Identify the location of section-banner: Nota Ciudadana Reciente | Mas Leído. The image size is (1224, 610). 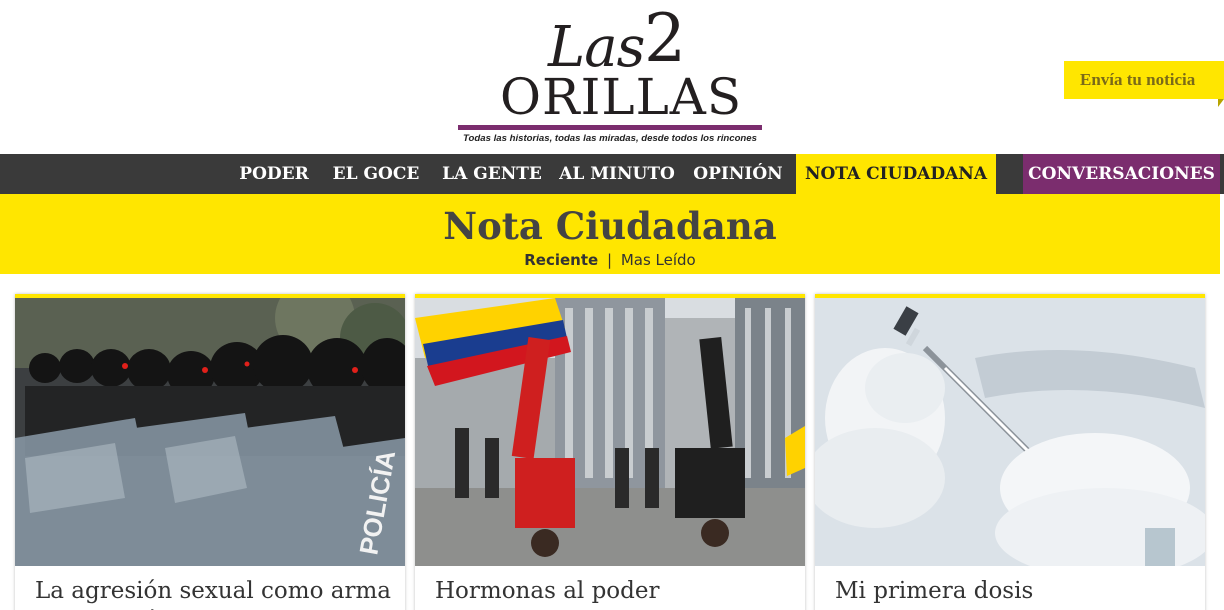
(610, 234).